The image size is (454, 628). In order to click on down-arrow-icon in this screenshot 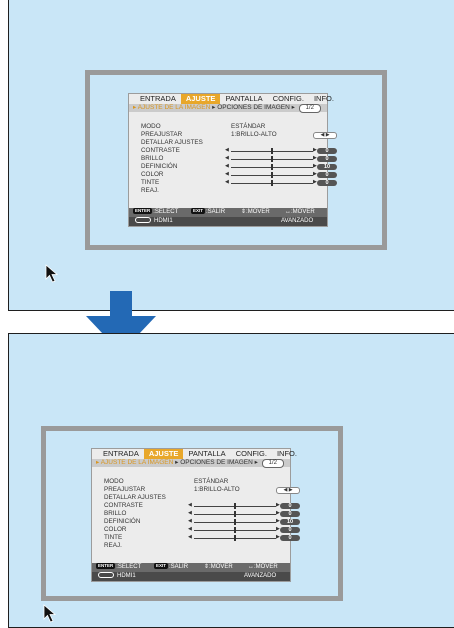, I will do `click(121, 303)`.